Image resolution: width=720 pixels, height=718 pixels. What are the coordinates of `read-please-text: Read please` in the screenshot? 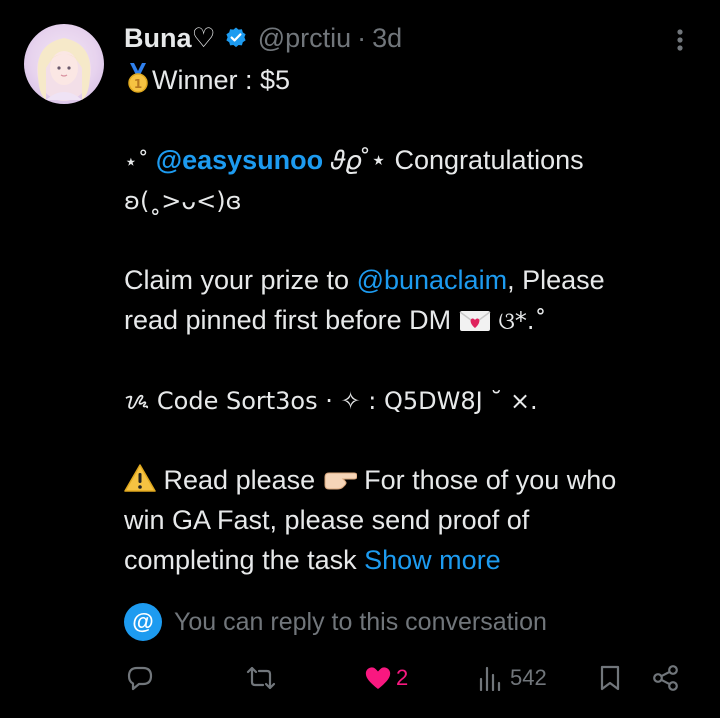 It's located at (239, 480).